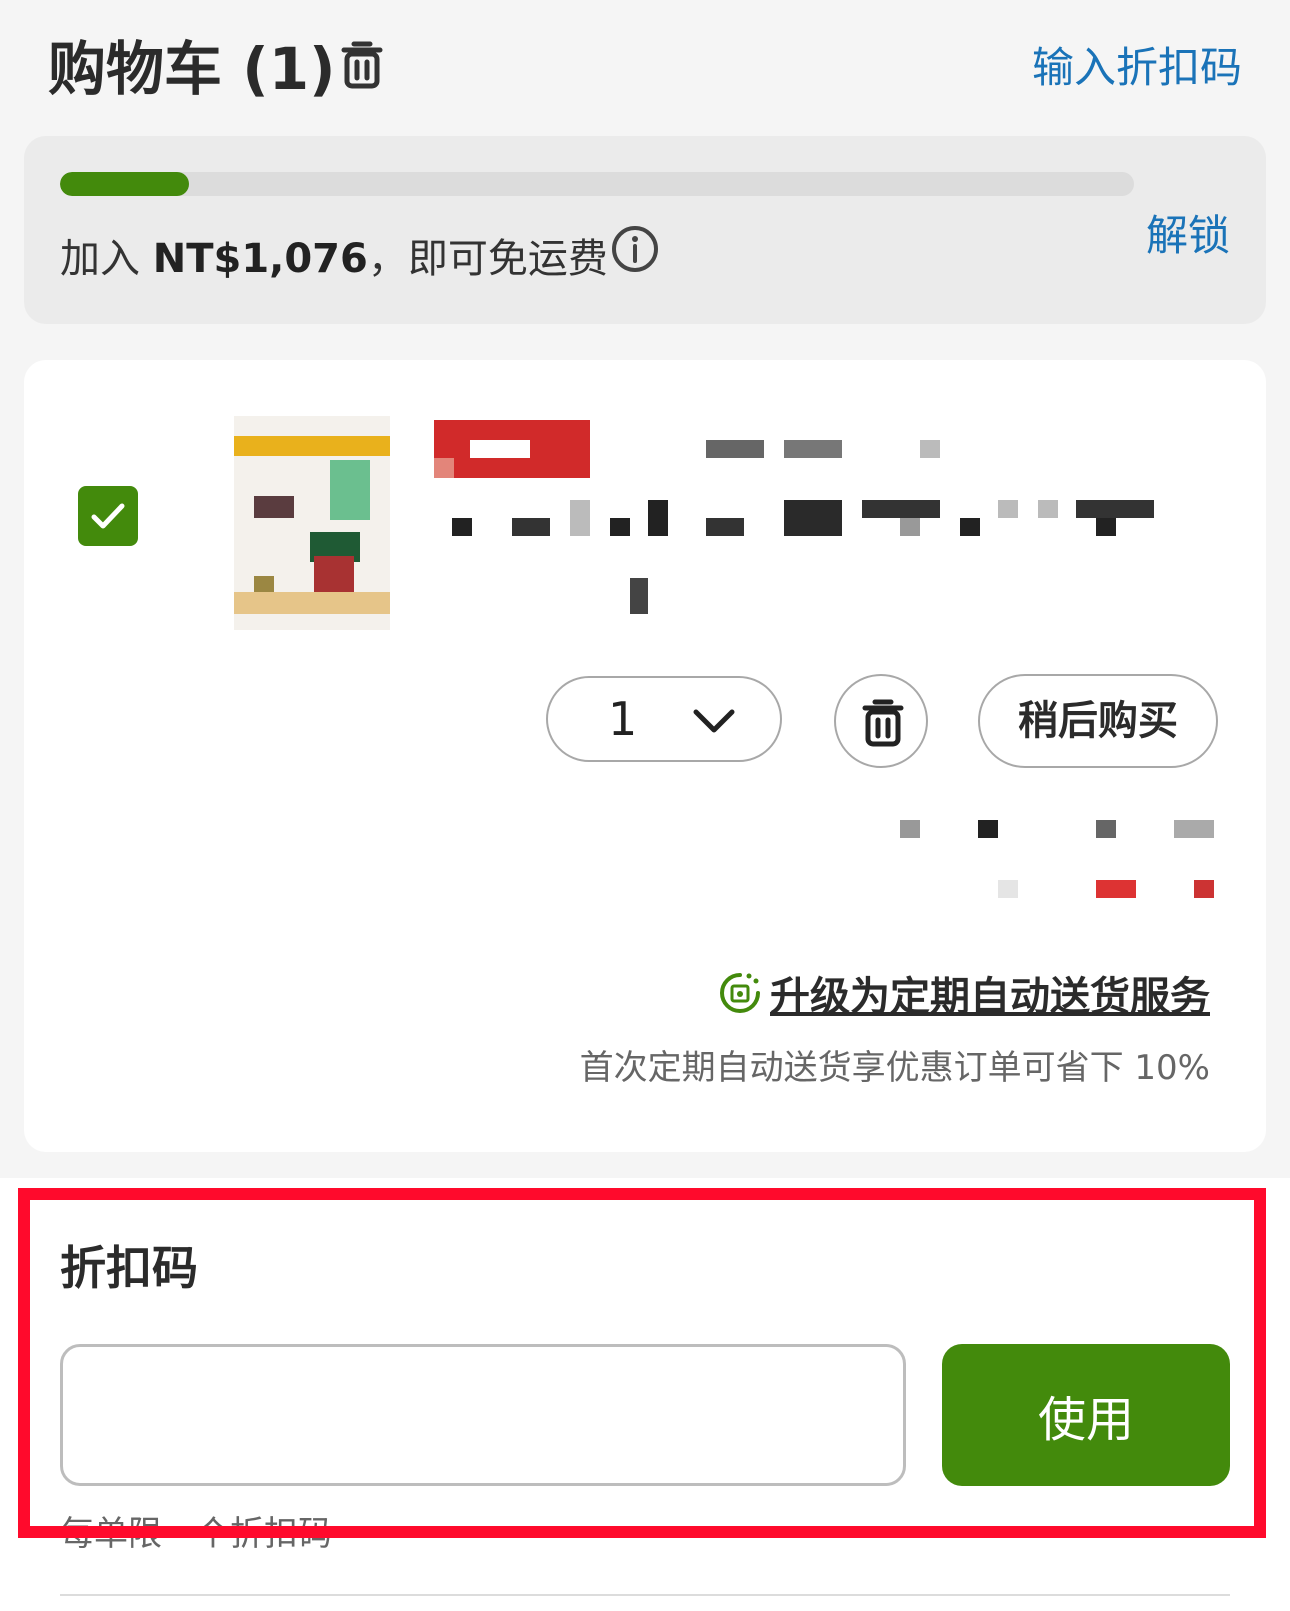 This screenshot has height=1611, width=1290. What do you see at coordinates (362, 64) in the screenshot?
I see `clear-cart-trash-icon` at bounding box center [362, 64].